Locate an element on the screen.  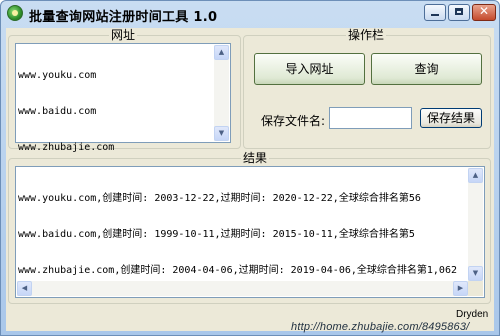
url-group-legend: 网址 is located at coordinates (123, 35).